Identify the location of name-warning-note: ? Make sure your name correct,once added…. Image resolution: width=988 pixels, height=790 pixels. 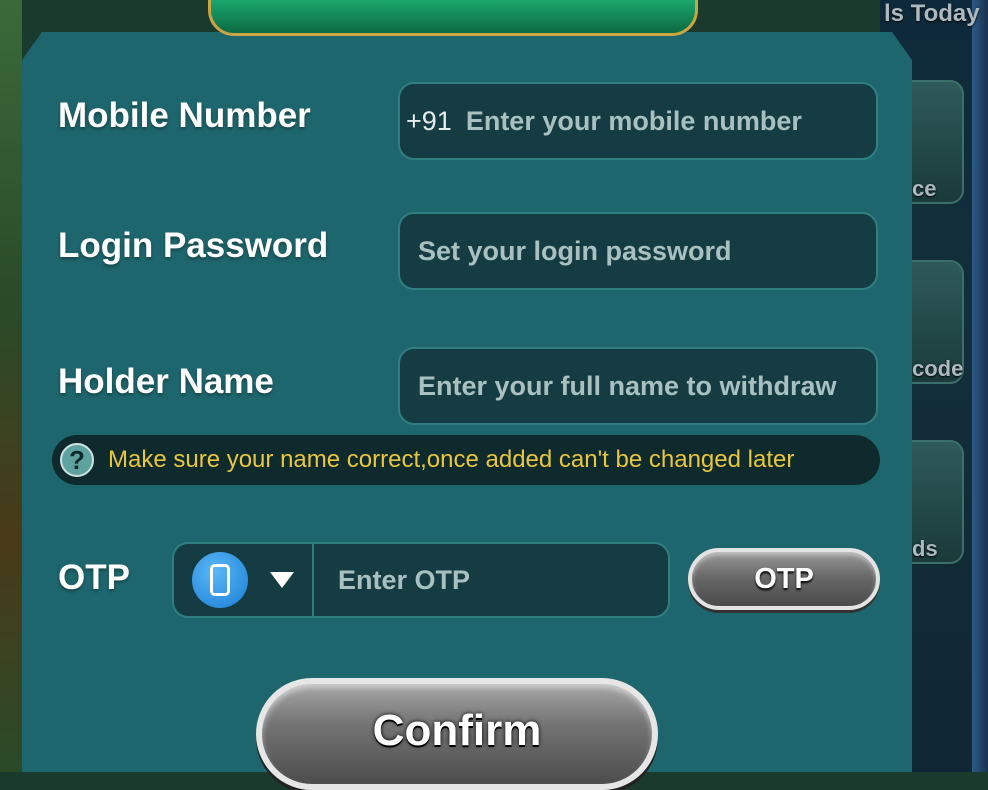
(466, 460).